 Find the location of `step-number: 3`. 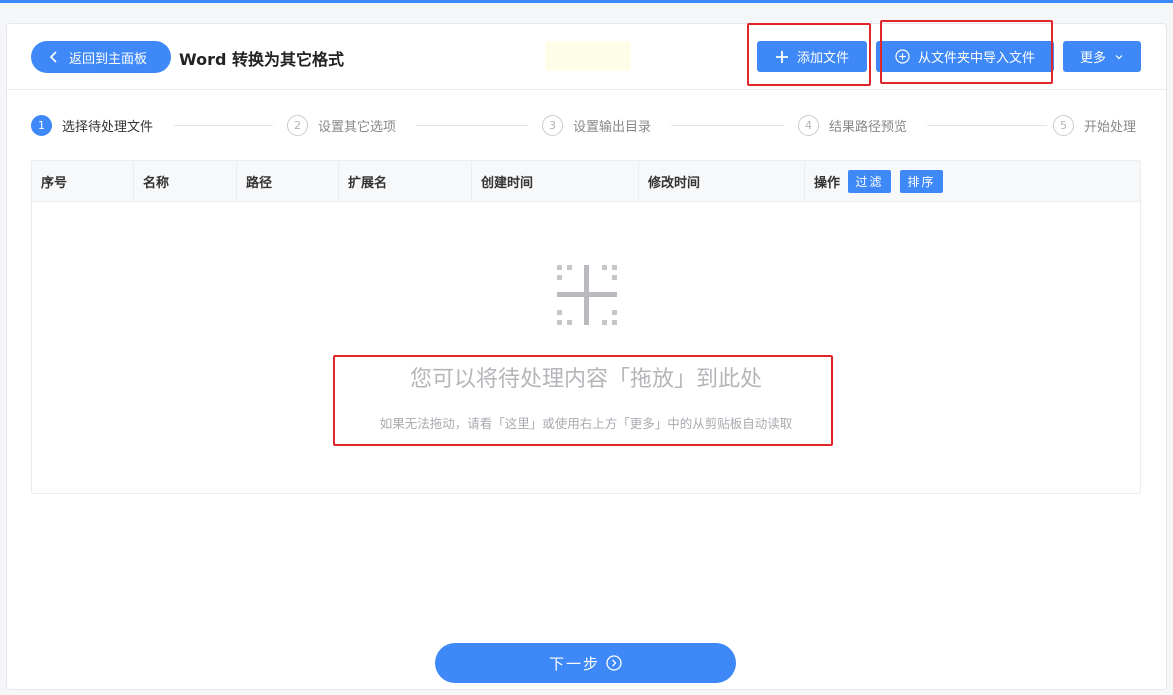

step-number: 3 is located at coordinates (552, 125).